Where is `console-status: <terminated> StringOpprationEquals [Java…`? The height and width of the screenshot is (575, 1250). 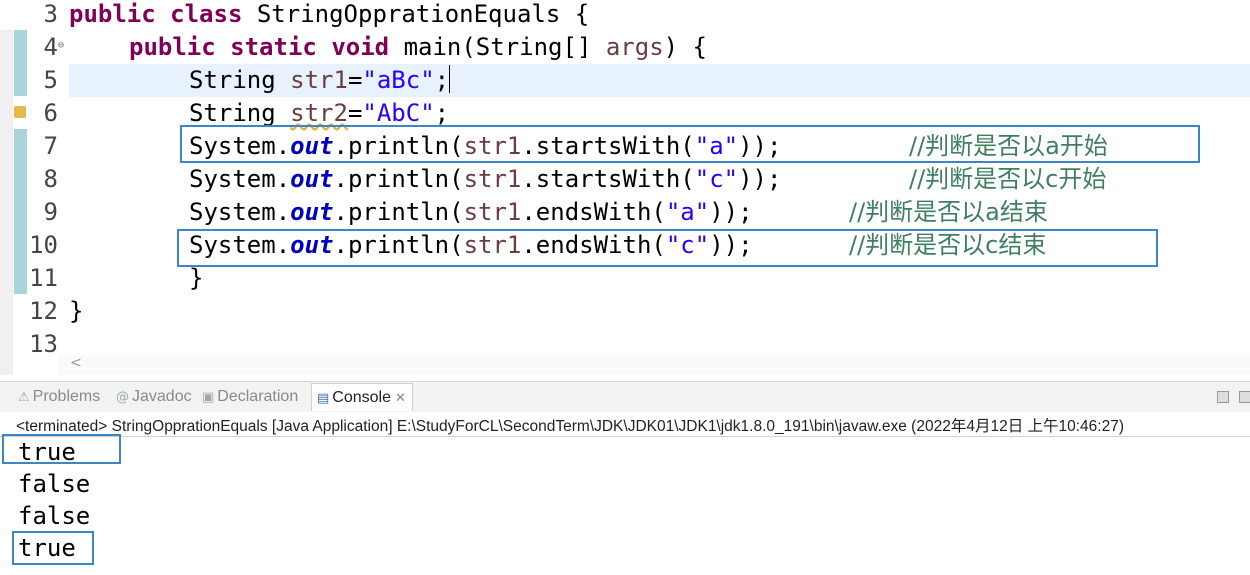
console-status: <terminated> StringOpprationEquals [Java… is located at coordinates (570, 426).